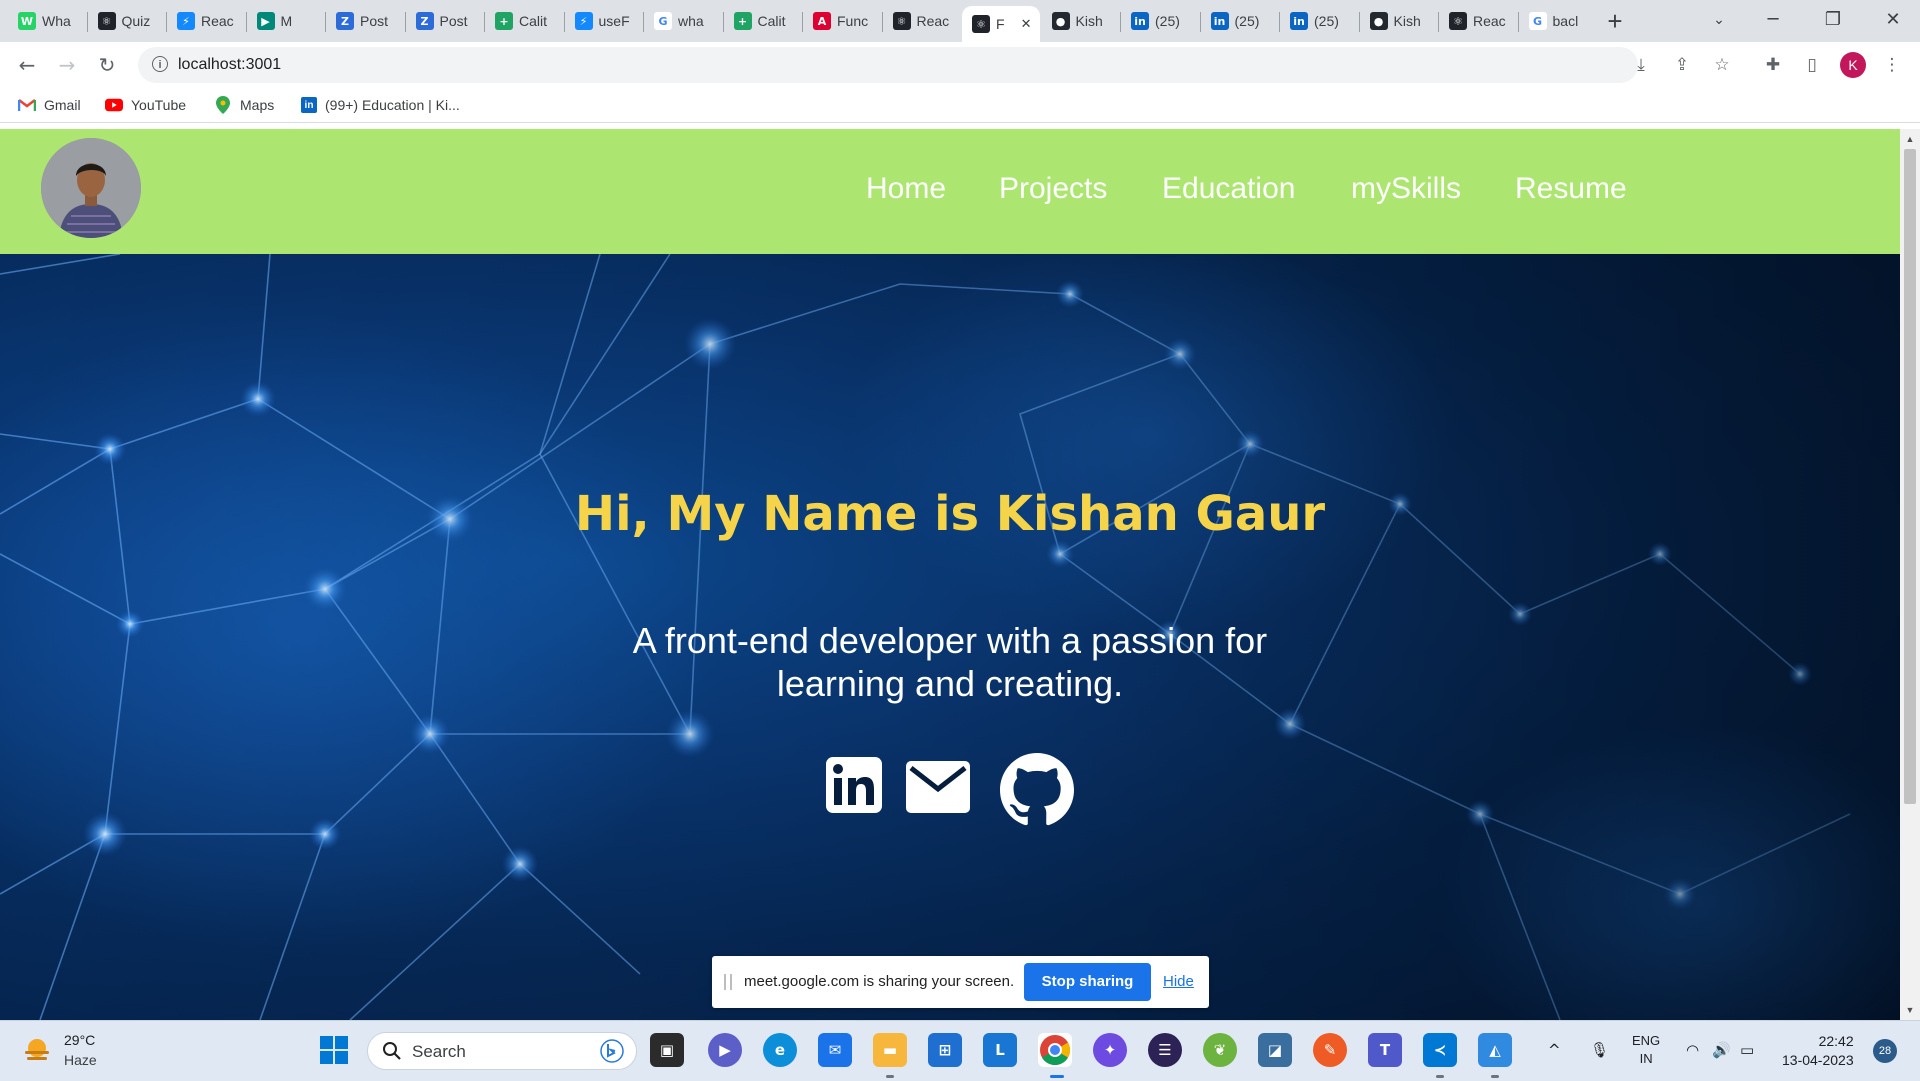  What do you see at coordinates (1892, 65) in the screenshot?
I see `menu-icon: ⋮` at bounding box center [1892, 65].